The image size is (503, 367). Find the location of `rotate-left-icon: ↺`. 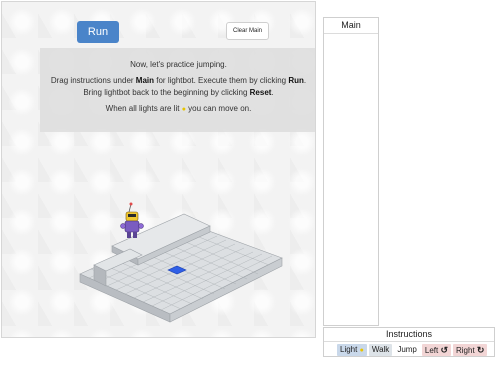

rotate-left-icon: ↺ is located at coordinates (444, 350).